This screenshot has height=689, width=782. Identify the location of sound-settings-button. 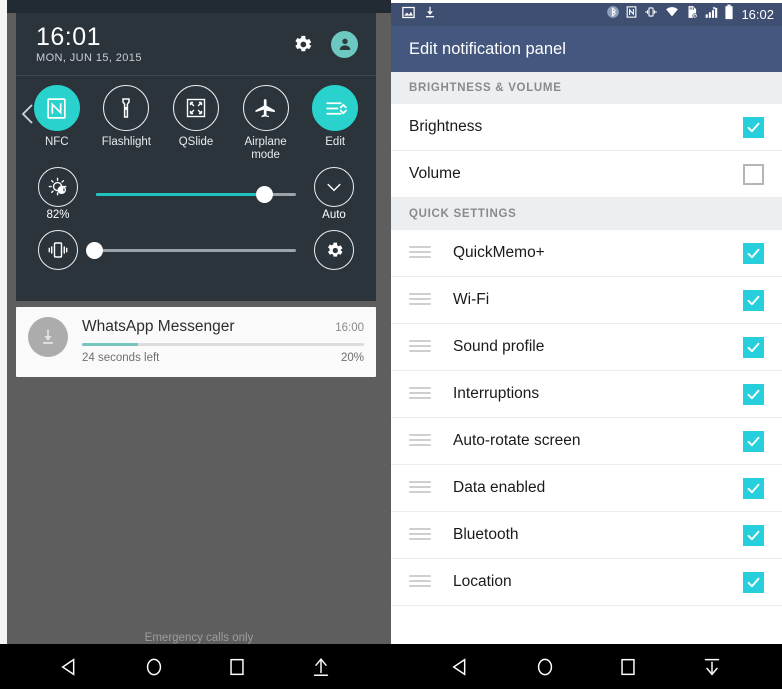
(334, 250).